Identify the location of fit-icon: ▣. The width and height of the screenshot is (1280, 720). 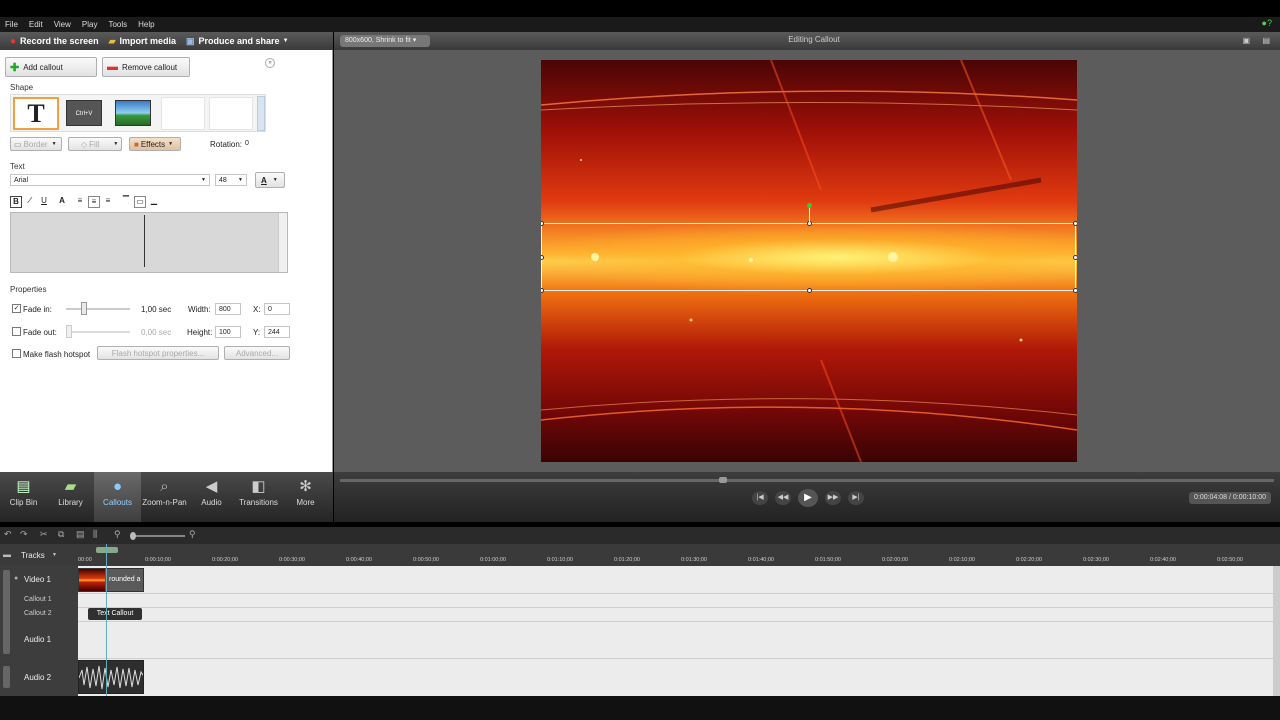
(1246, 40).